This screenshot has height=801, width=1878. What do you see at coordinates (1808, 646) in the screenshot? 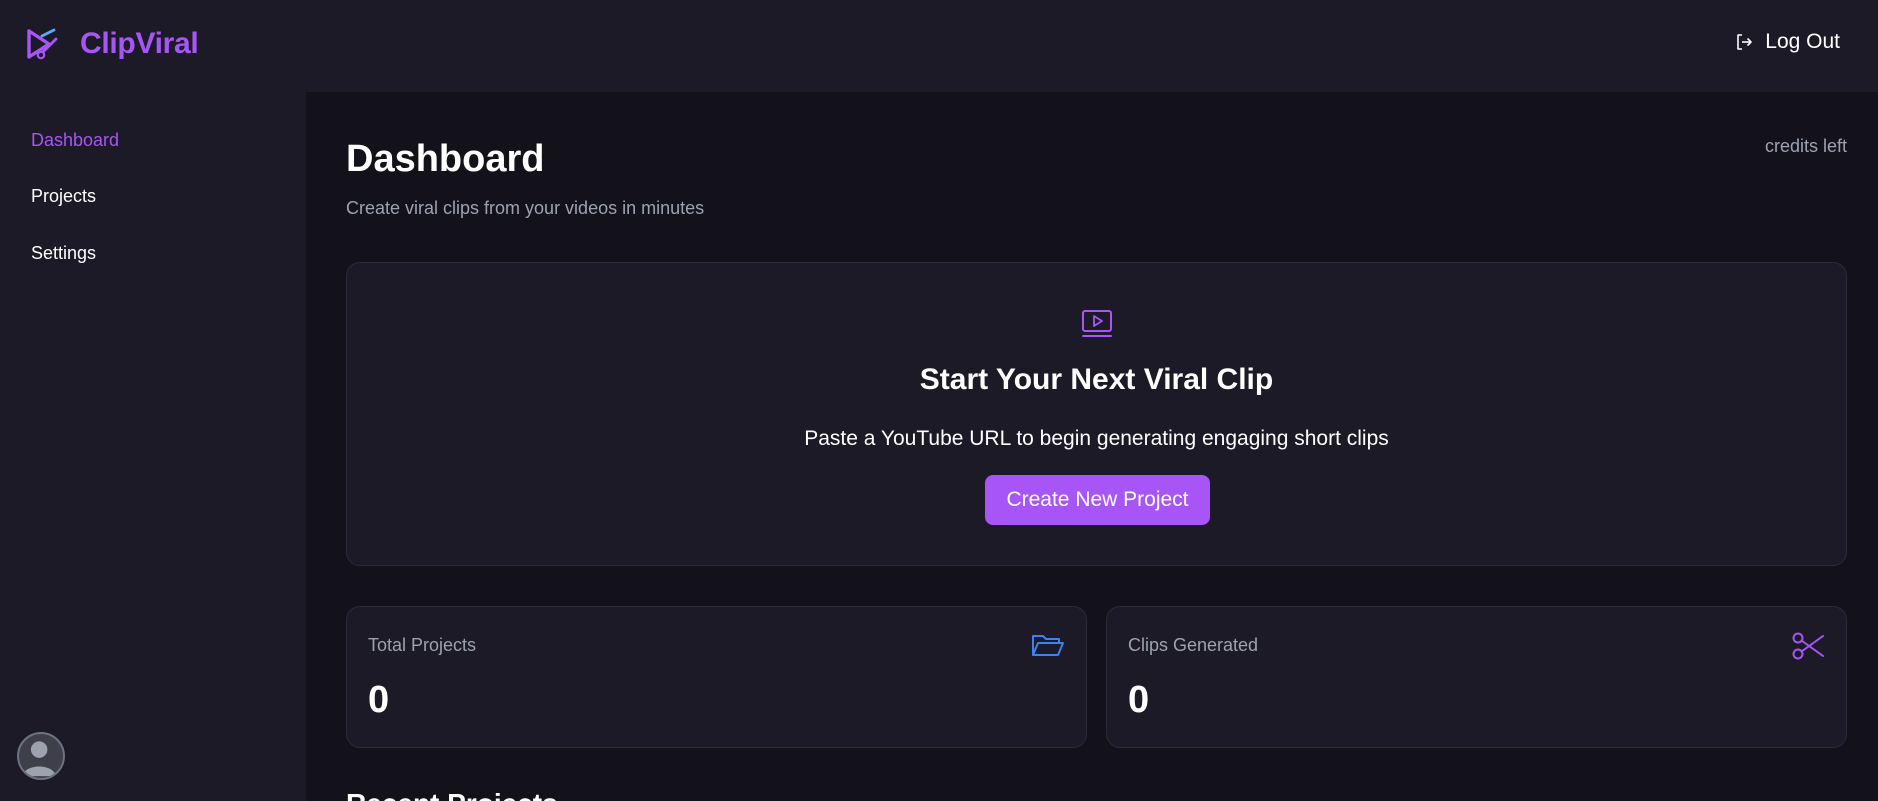
I see `scissors-icon` at bounding box center [1808, 646].